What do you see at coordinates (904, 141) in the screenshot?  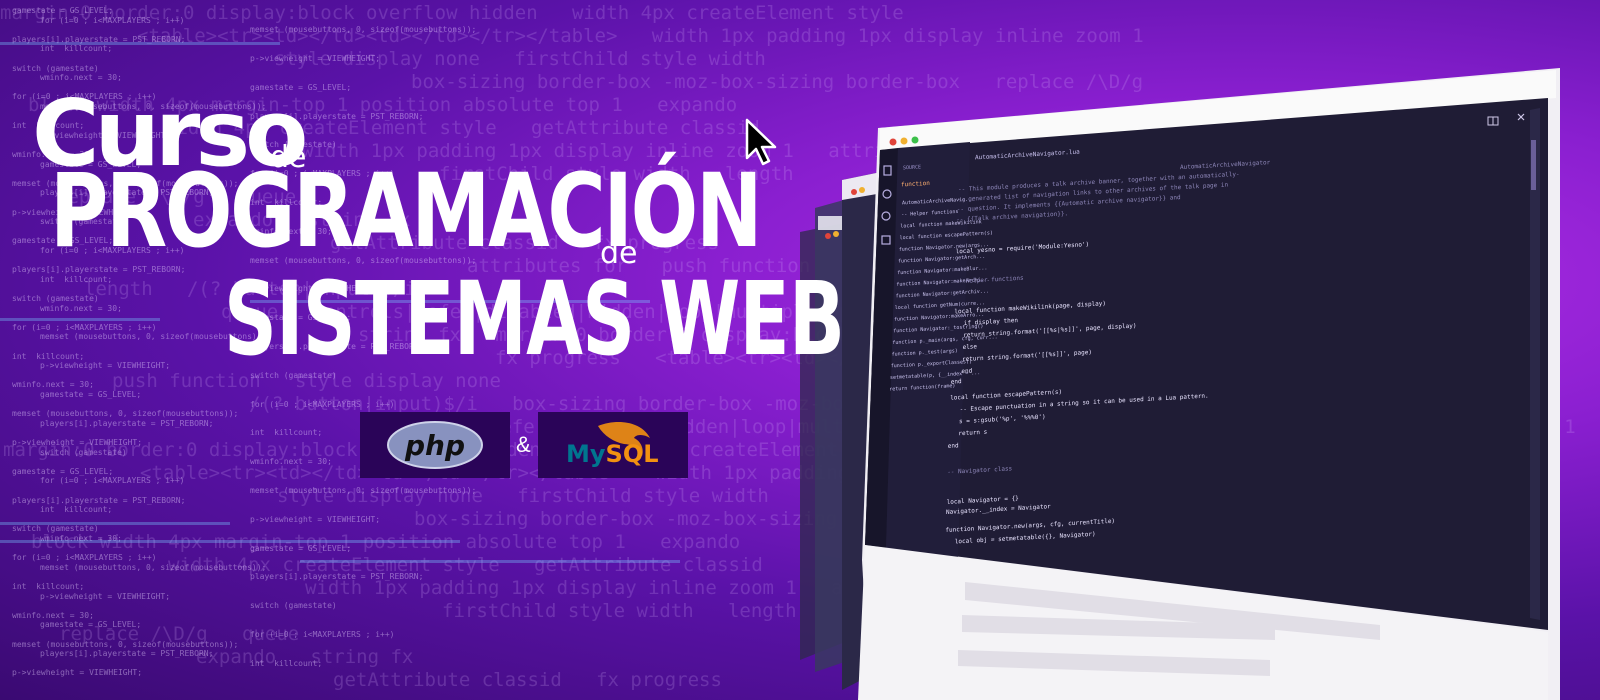 I see `window-min-dot` at bounding box center [904, 141].